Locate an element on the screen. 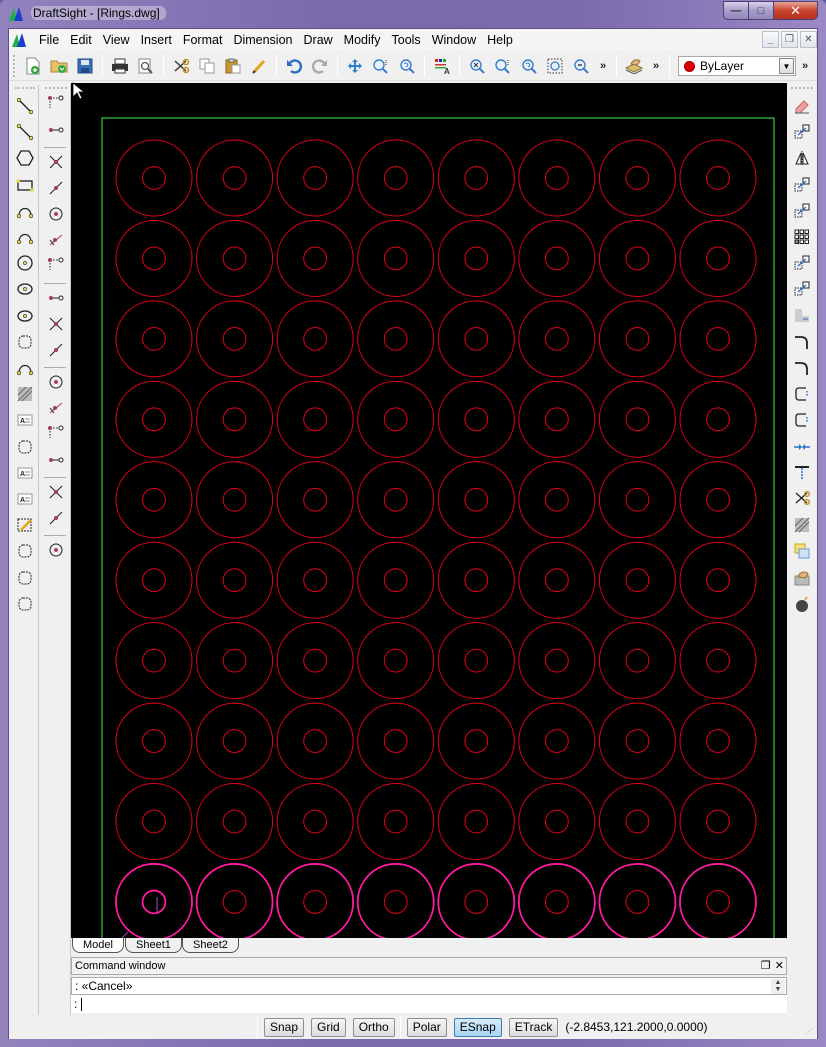 The image size is (826, 1047). layer-state-button is located at coordinates (634, 66).